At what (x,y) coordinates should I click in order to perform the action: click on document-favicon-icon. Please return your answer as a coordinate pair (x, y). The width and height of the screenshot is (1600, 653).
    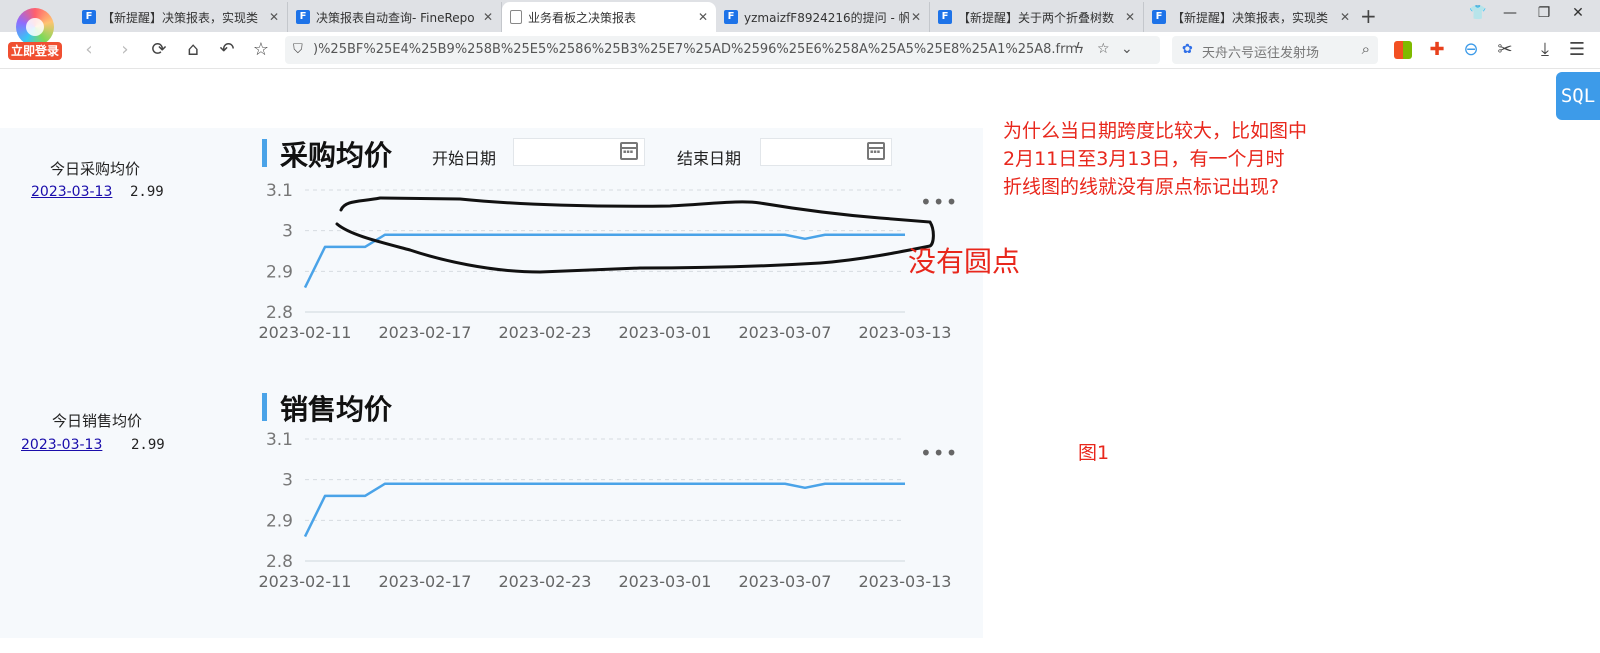
    Looking at the image, I should click on (516, 17).